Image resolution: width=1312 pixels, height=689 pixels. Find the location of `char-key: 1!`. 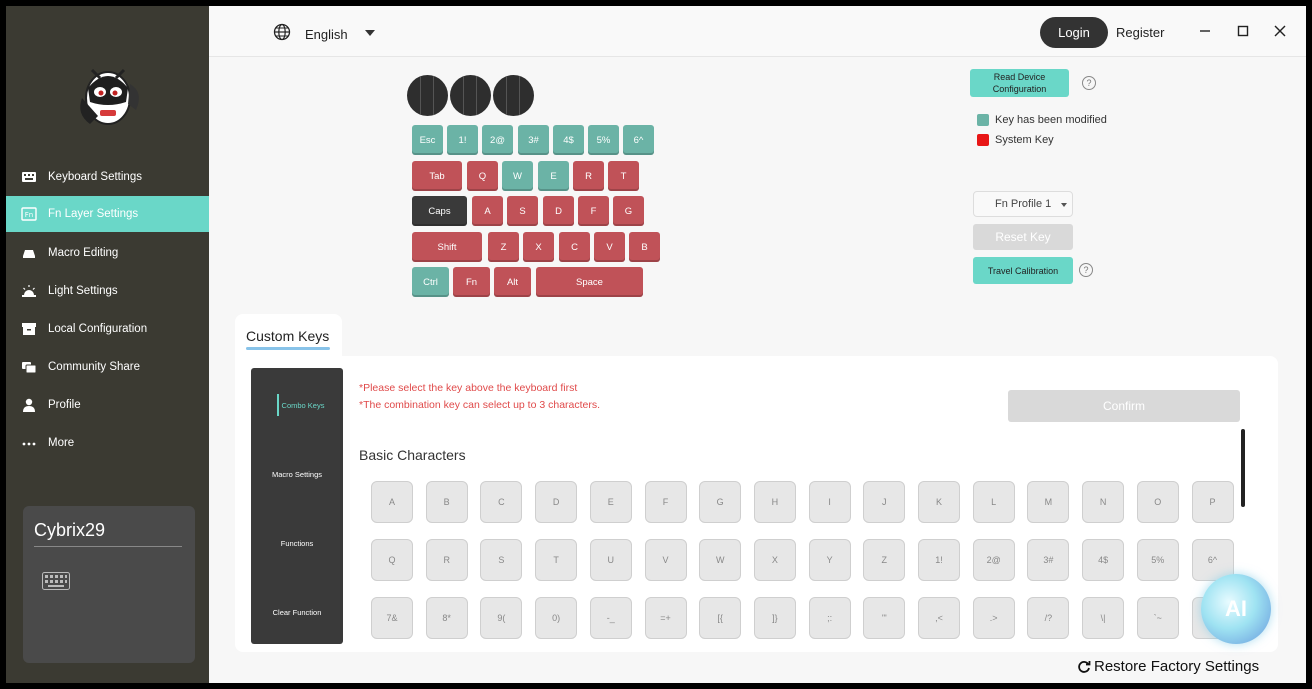

char-key: 1! is located at coordinates (939, 560).